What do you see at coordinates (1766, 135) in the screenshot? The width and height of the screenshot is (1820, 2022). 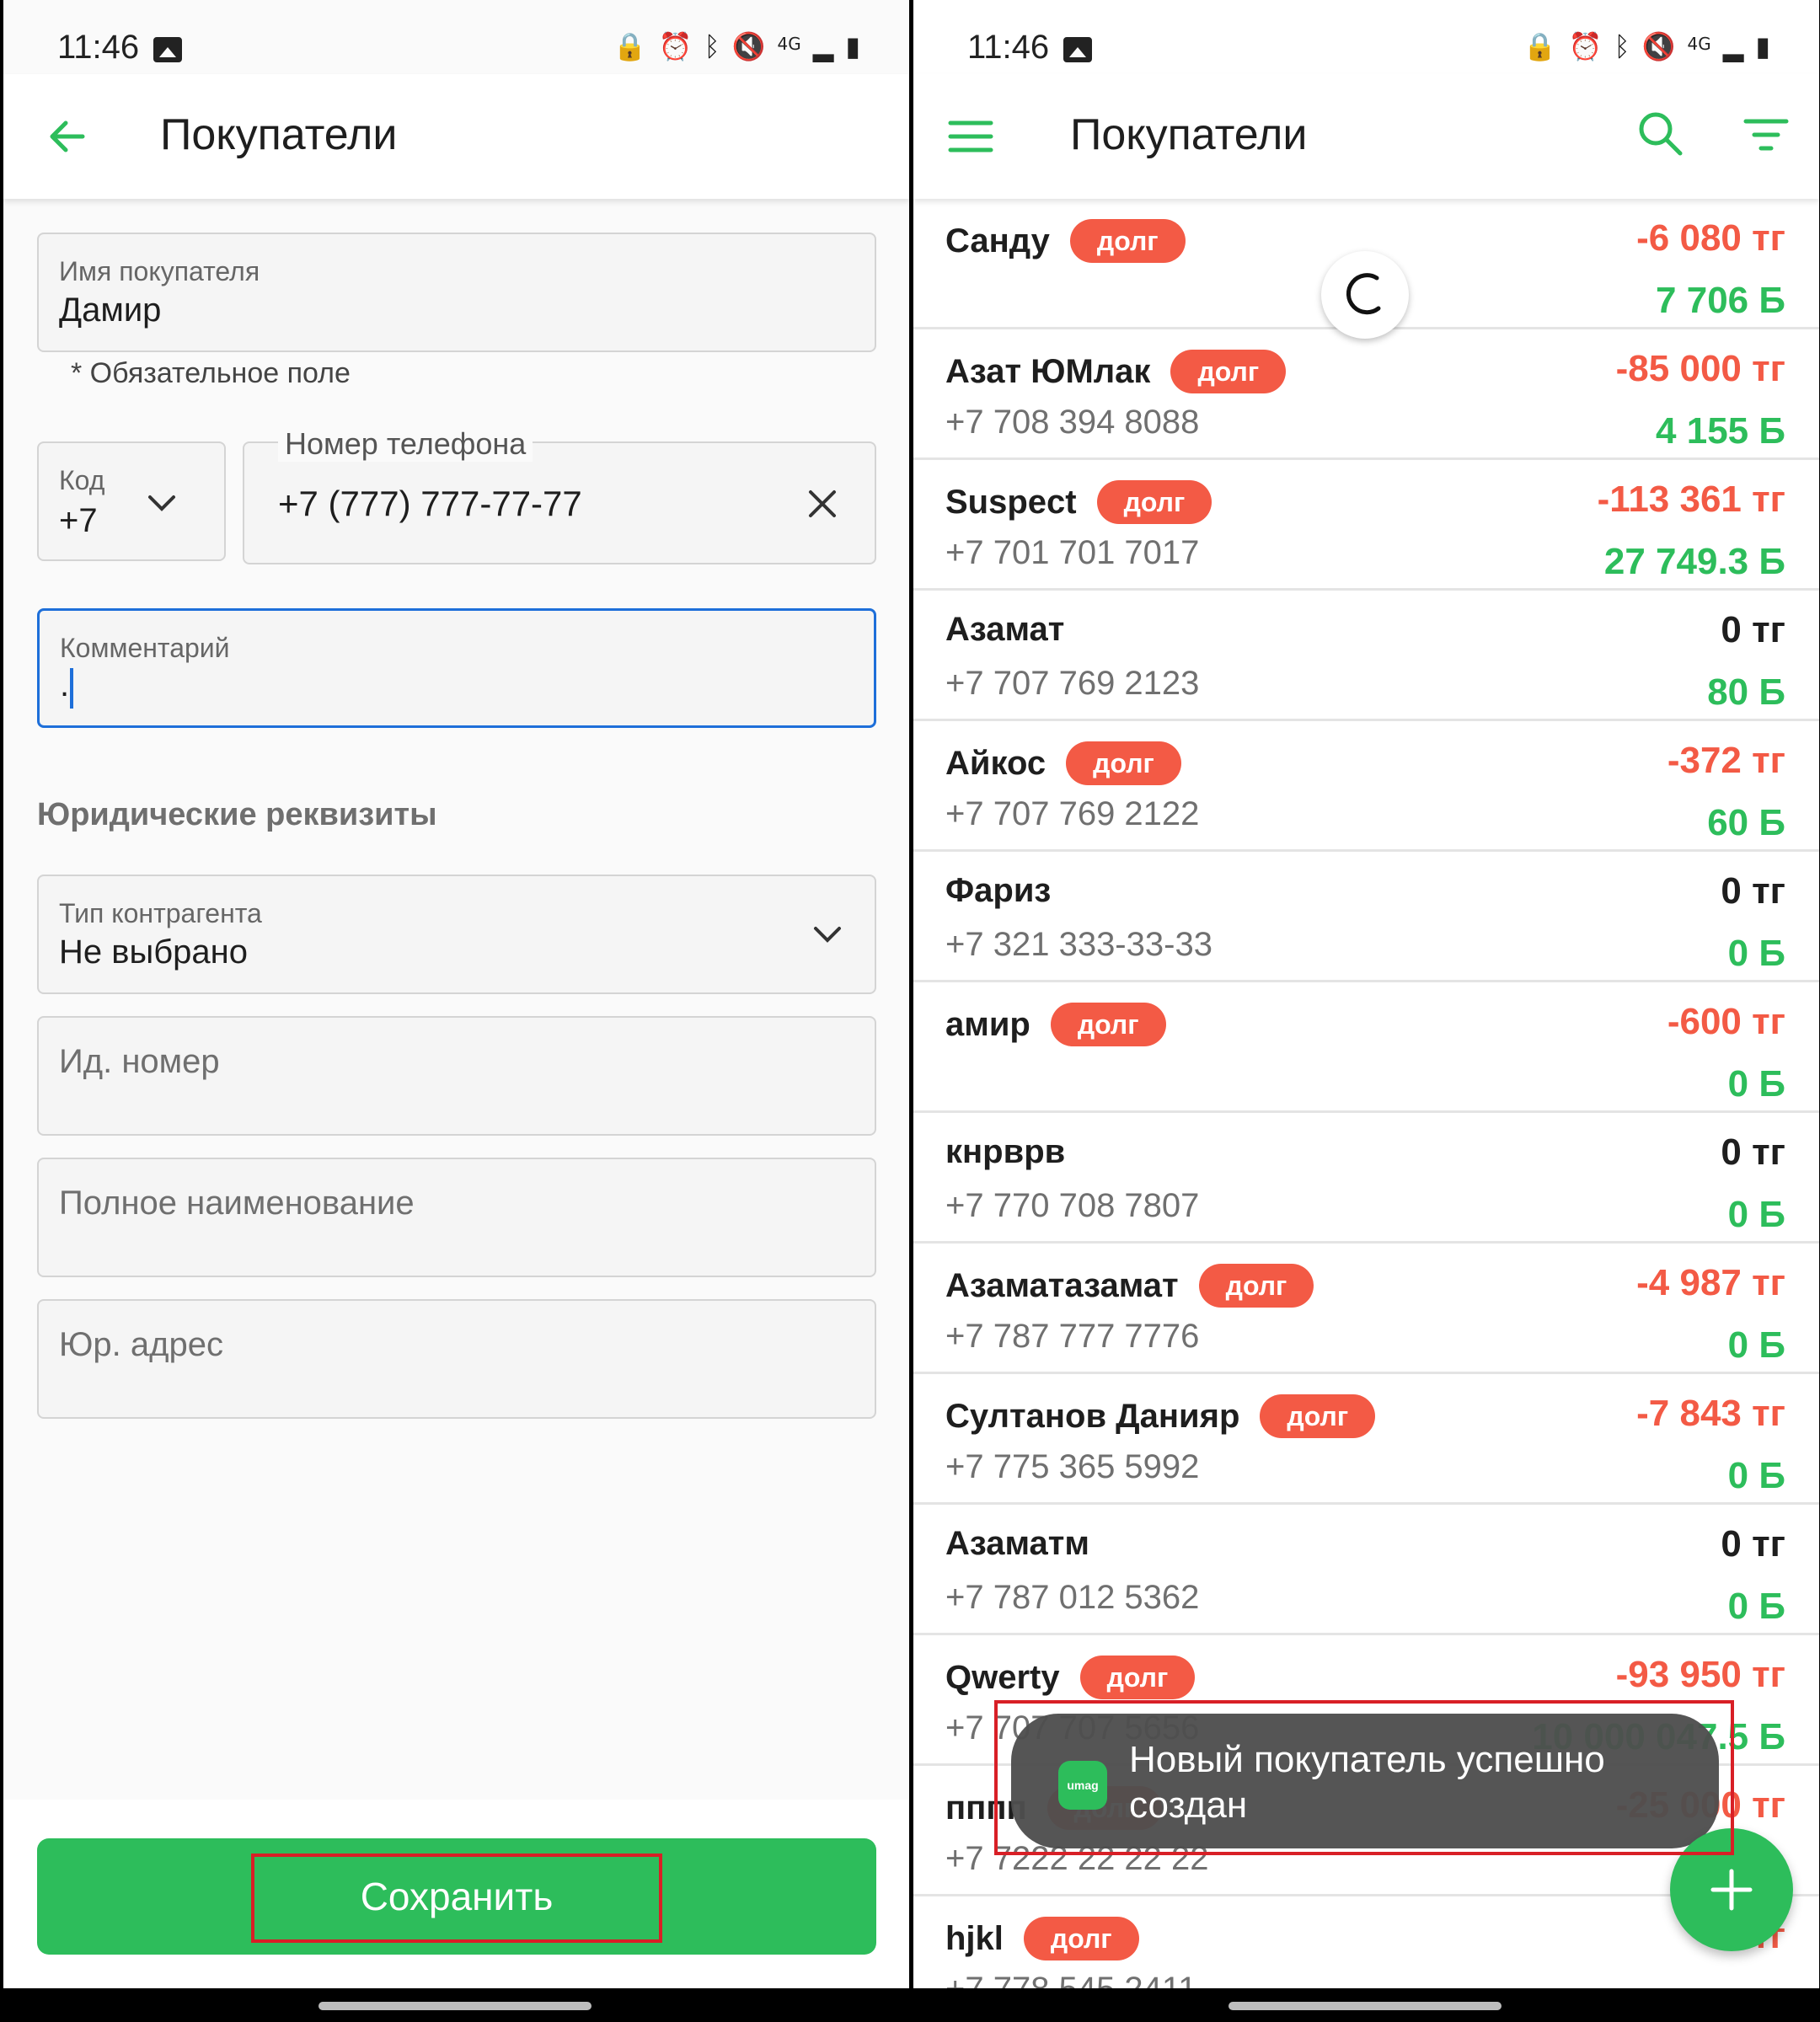 I see `filter-icon` at bounding box center [1766, 135].